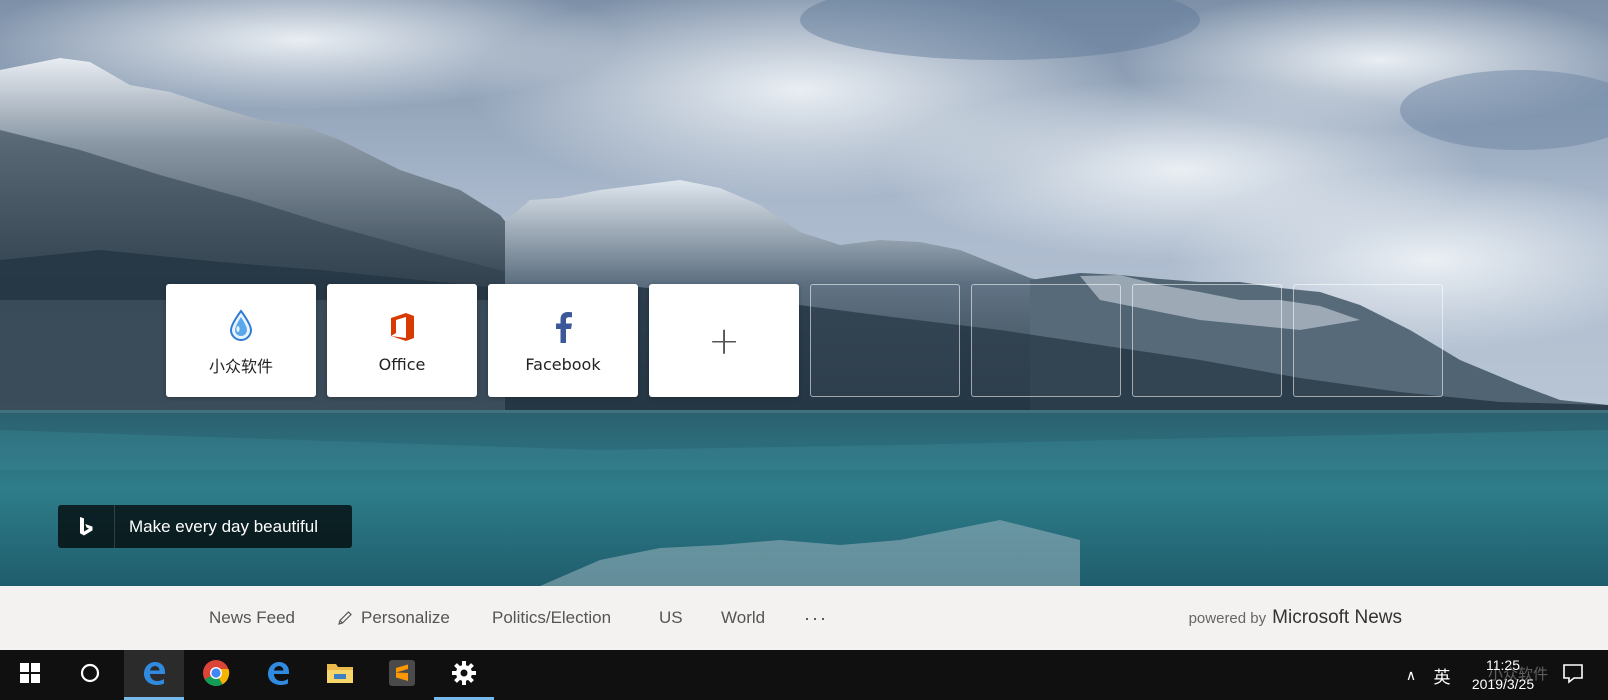 The height and width of the screenshot is (700, 1608). I want to click on show-hidden-icons-button: ∧, so click(1411, 675).